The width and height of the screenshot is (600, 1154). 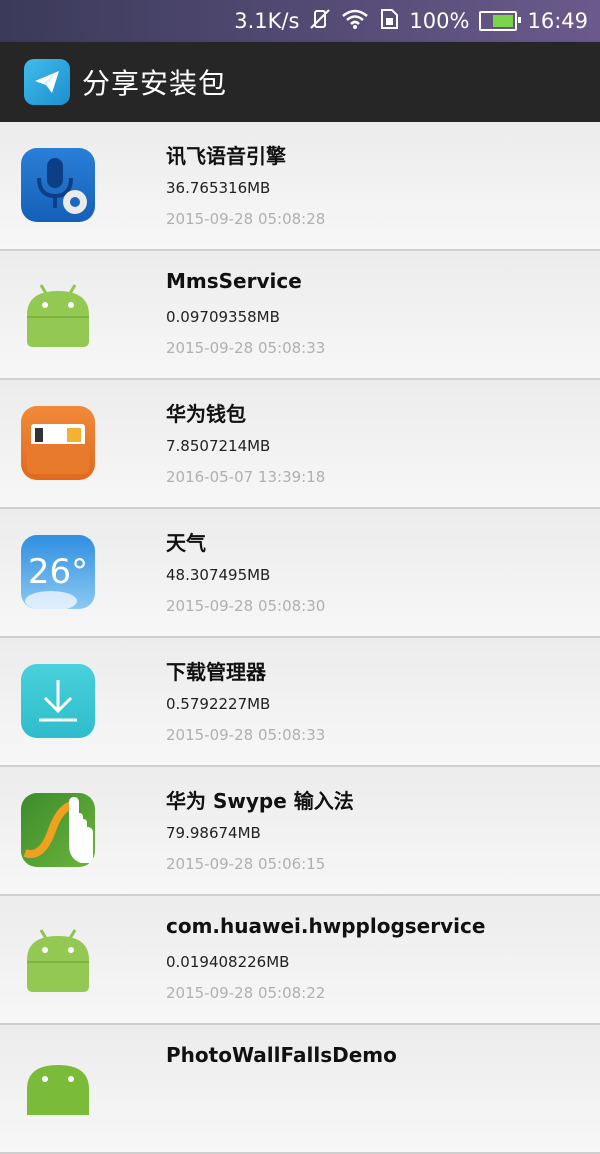 I want to click on app-size: 0.5792227MB, so click(x=218, y=704).